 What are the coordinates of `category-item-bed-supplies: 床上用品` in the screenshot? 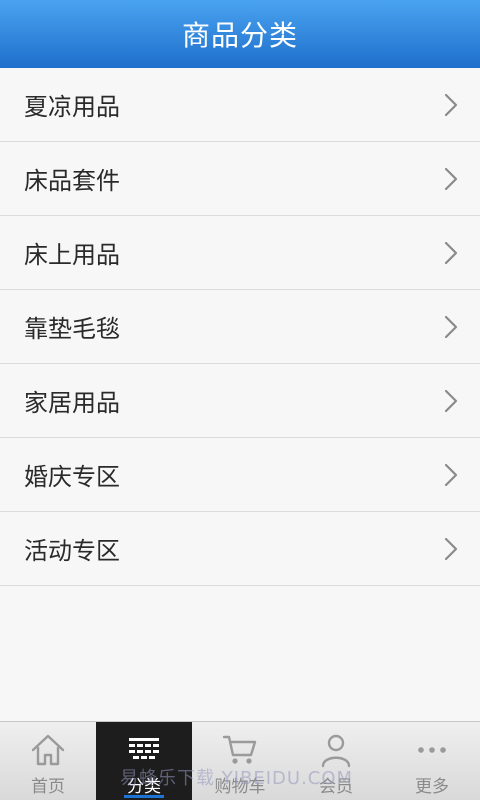 It's located at (240, 253).